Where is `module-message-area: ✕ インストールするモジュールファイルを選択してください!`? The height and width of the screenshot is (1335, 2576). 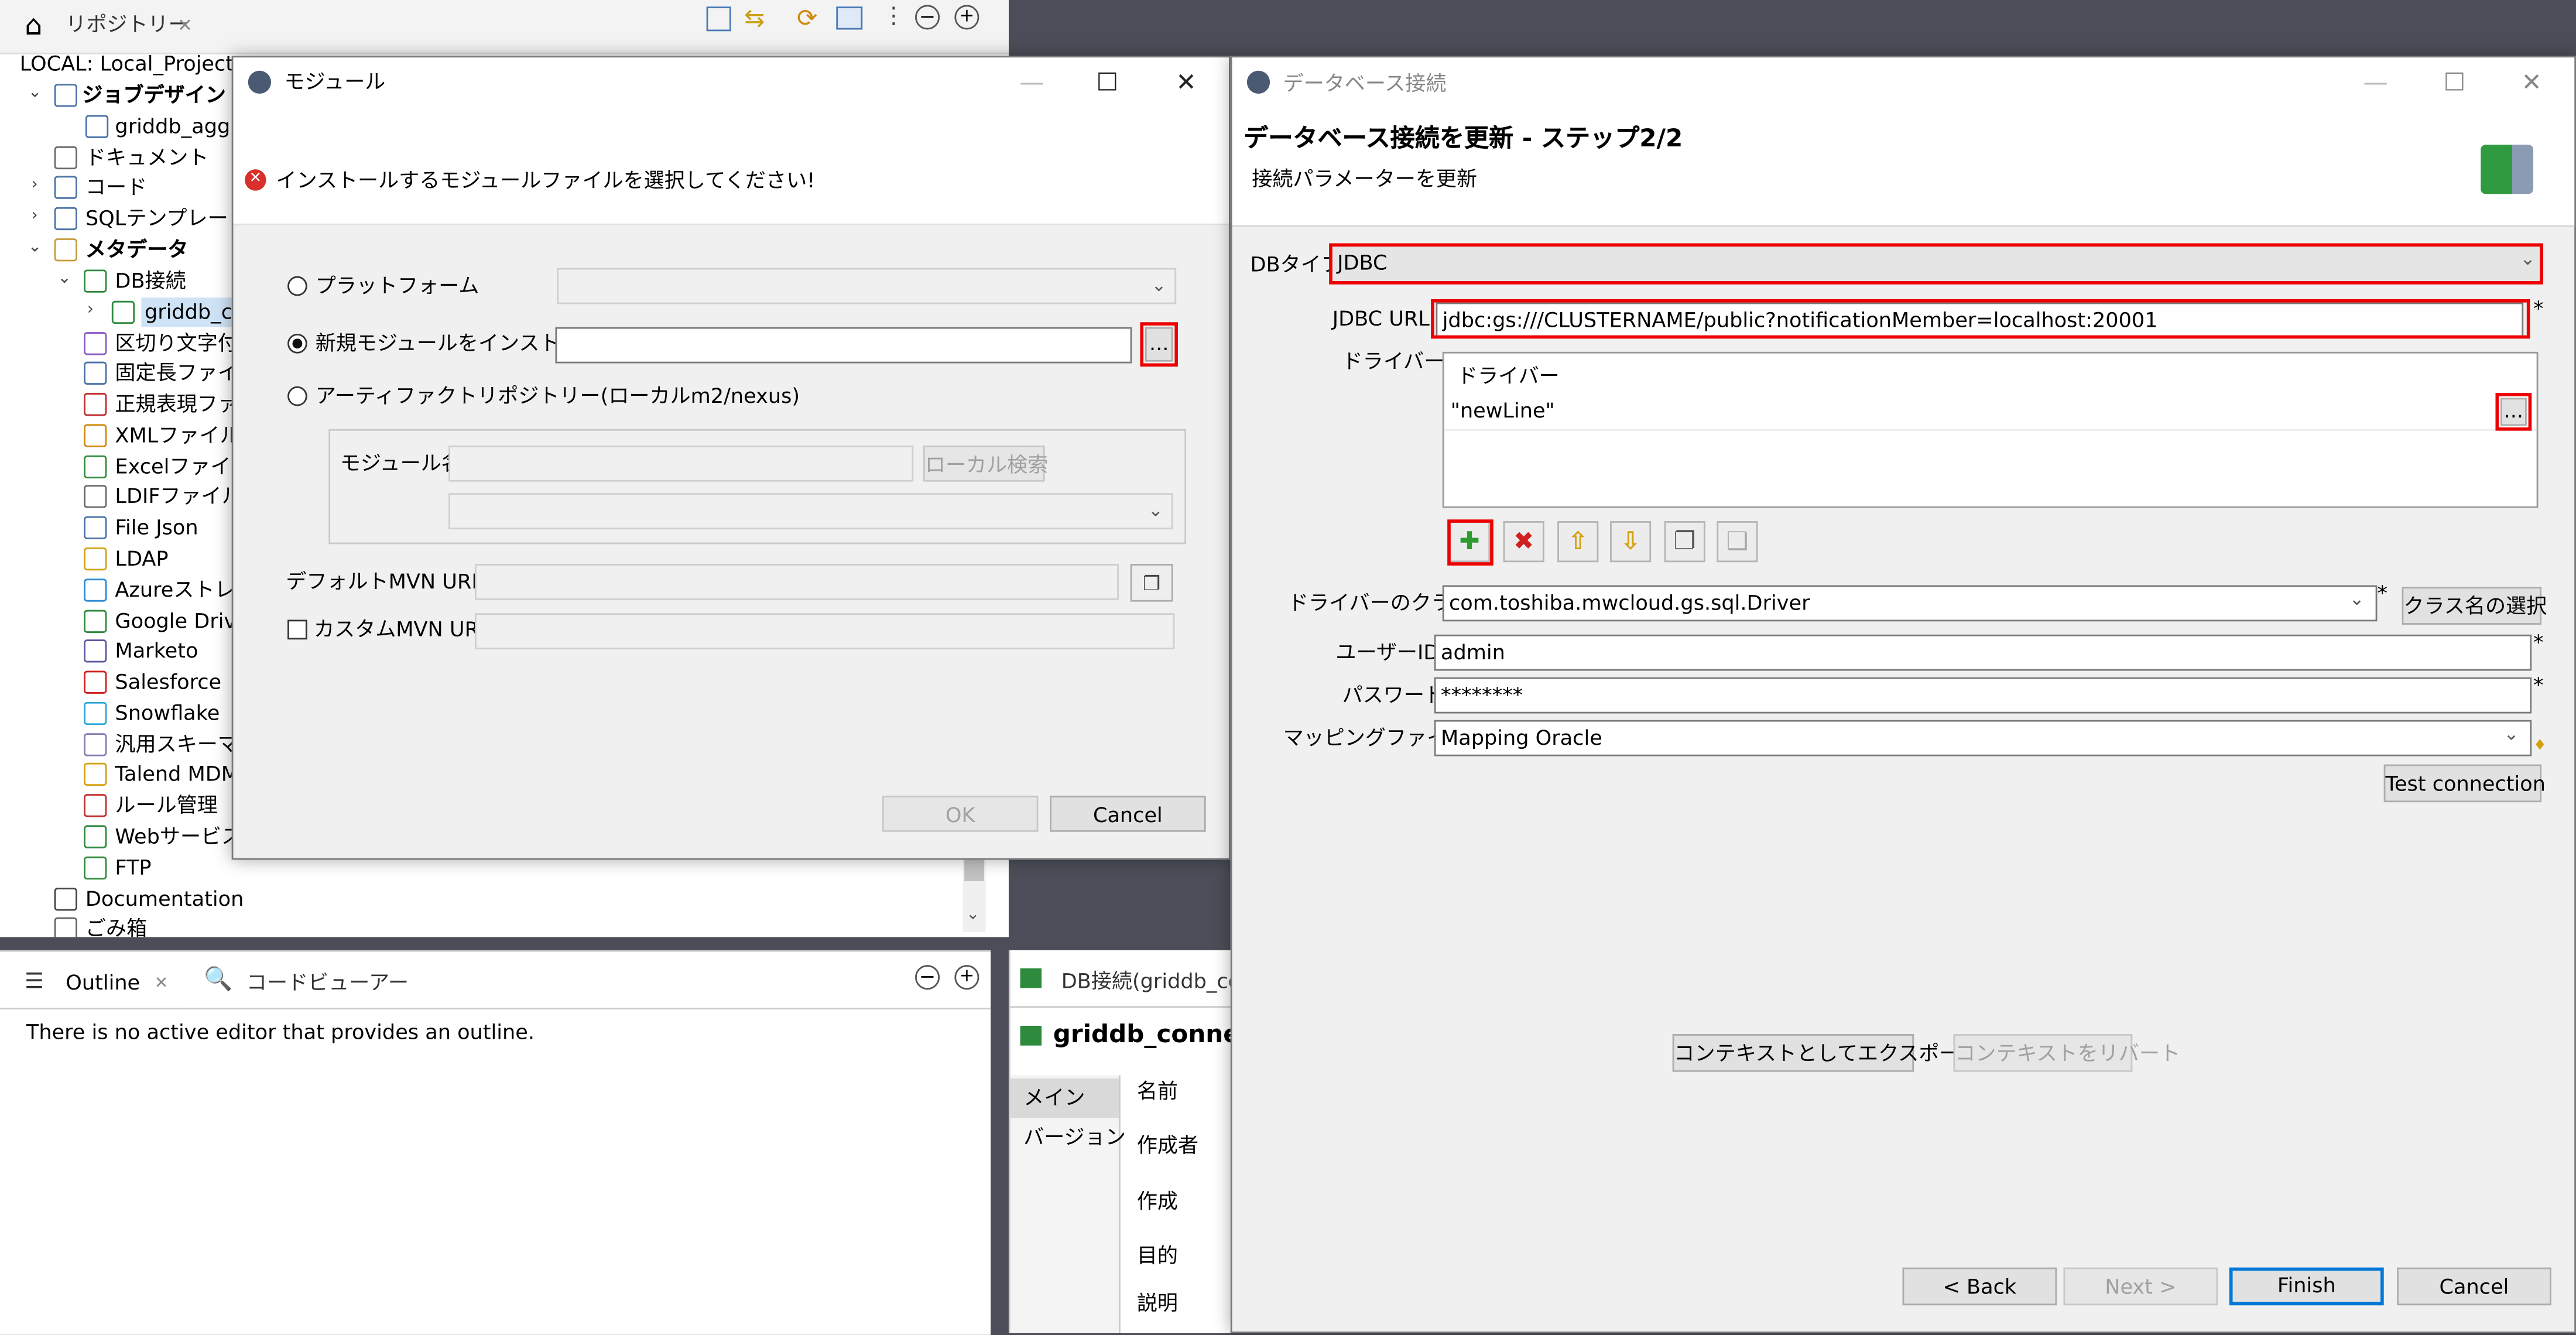
module-message-area: ✕ インストールするモジュールファイルを選択してください! is located at coordinates (731, 166).